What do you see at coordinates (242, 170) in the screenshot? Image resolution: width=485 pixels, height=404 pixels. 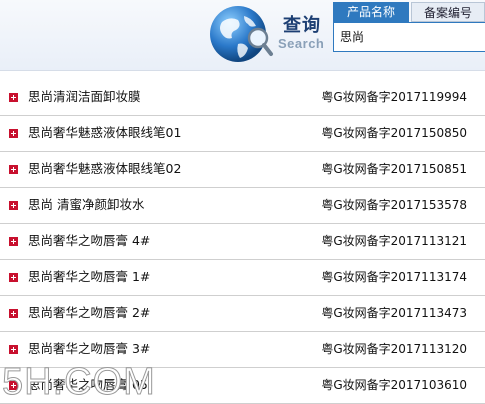 I see `list-item: 思尚奢华魅惑液体眼线笔02 粤G妆网备字2017150851` at bounding box center [242, 170].